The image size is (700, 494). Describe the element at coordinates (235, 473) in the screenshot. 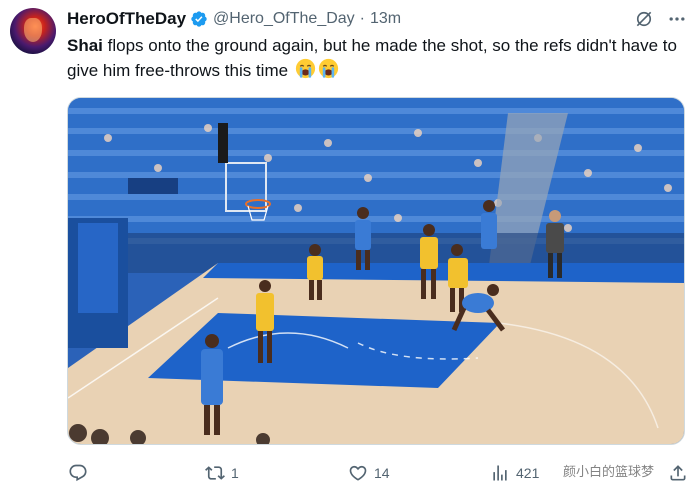

I see `retweet-count: 1` at that location.